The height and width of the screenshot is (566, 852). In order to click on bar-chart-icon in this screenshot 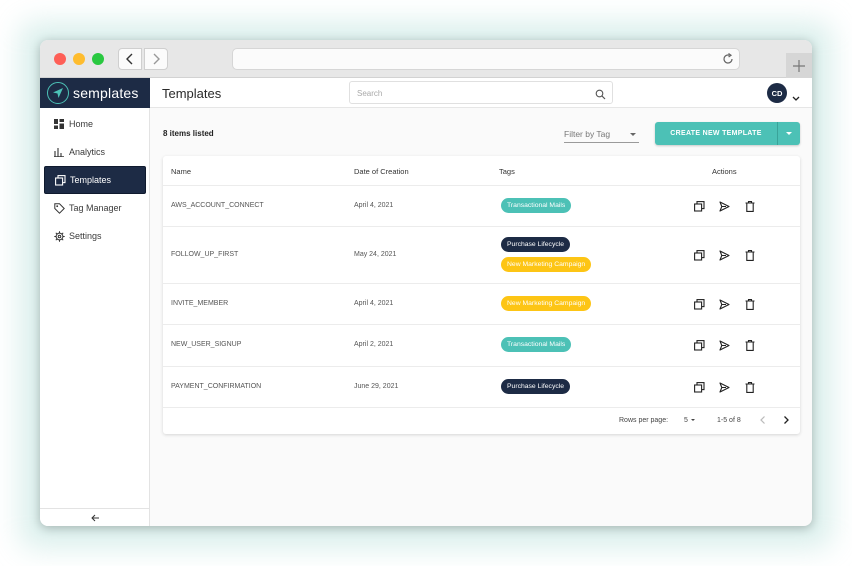, I will do `click(59, 152)`.